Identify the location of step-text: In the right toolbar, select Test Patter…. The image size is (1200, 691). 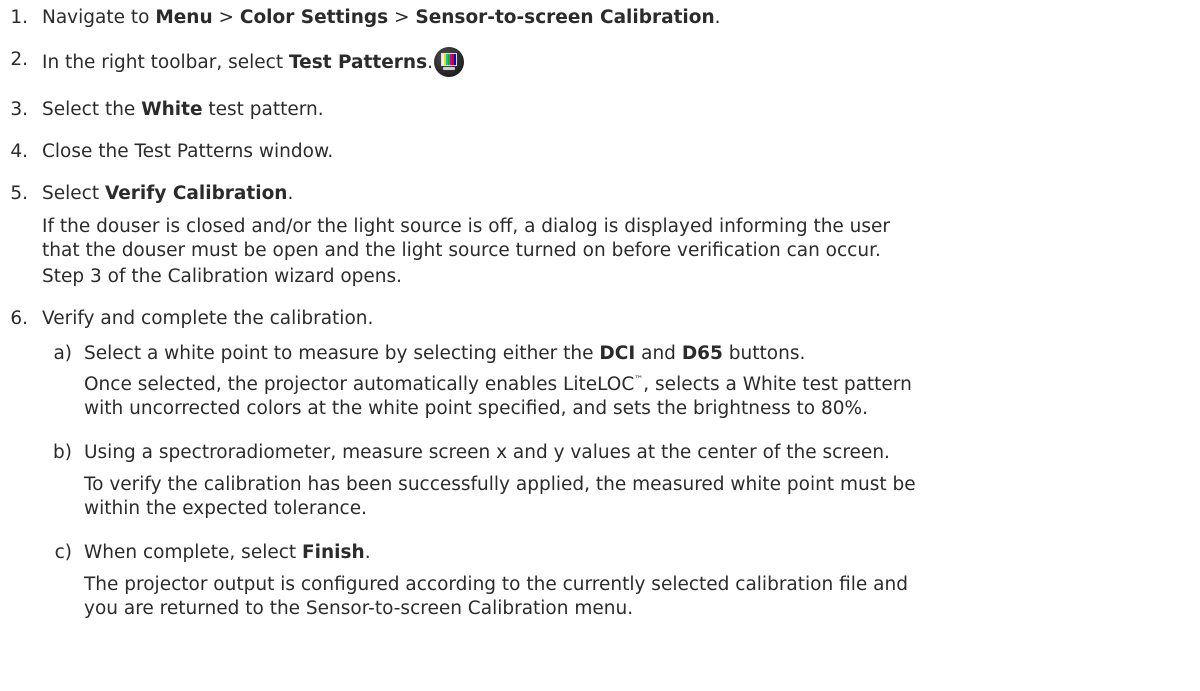
(253, 62).